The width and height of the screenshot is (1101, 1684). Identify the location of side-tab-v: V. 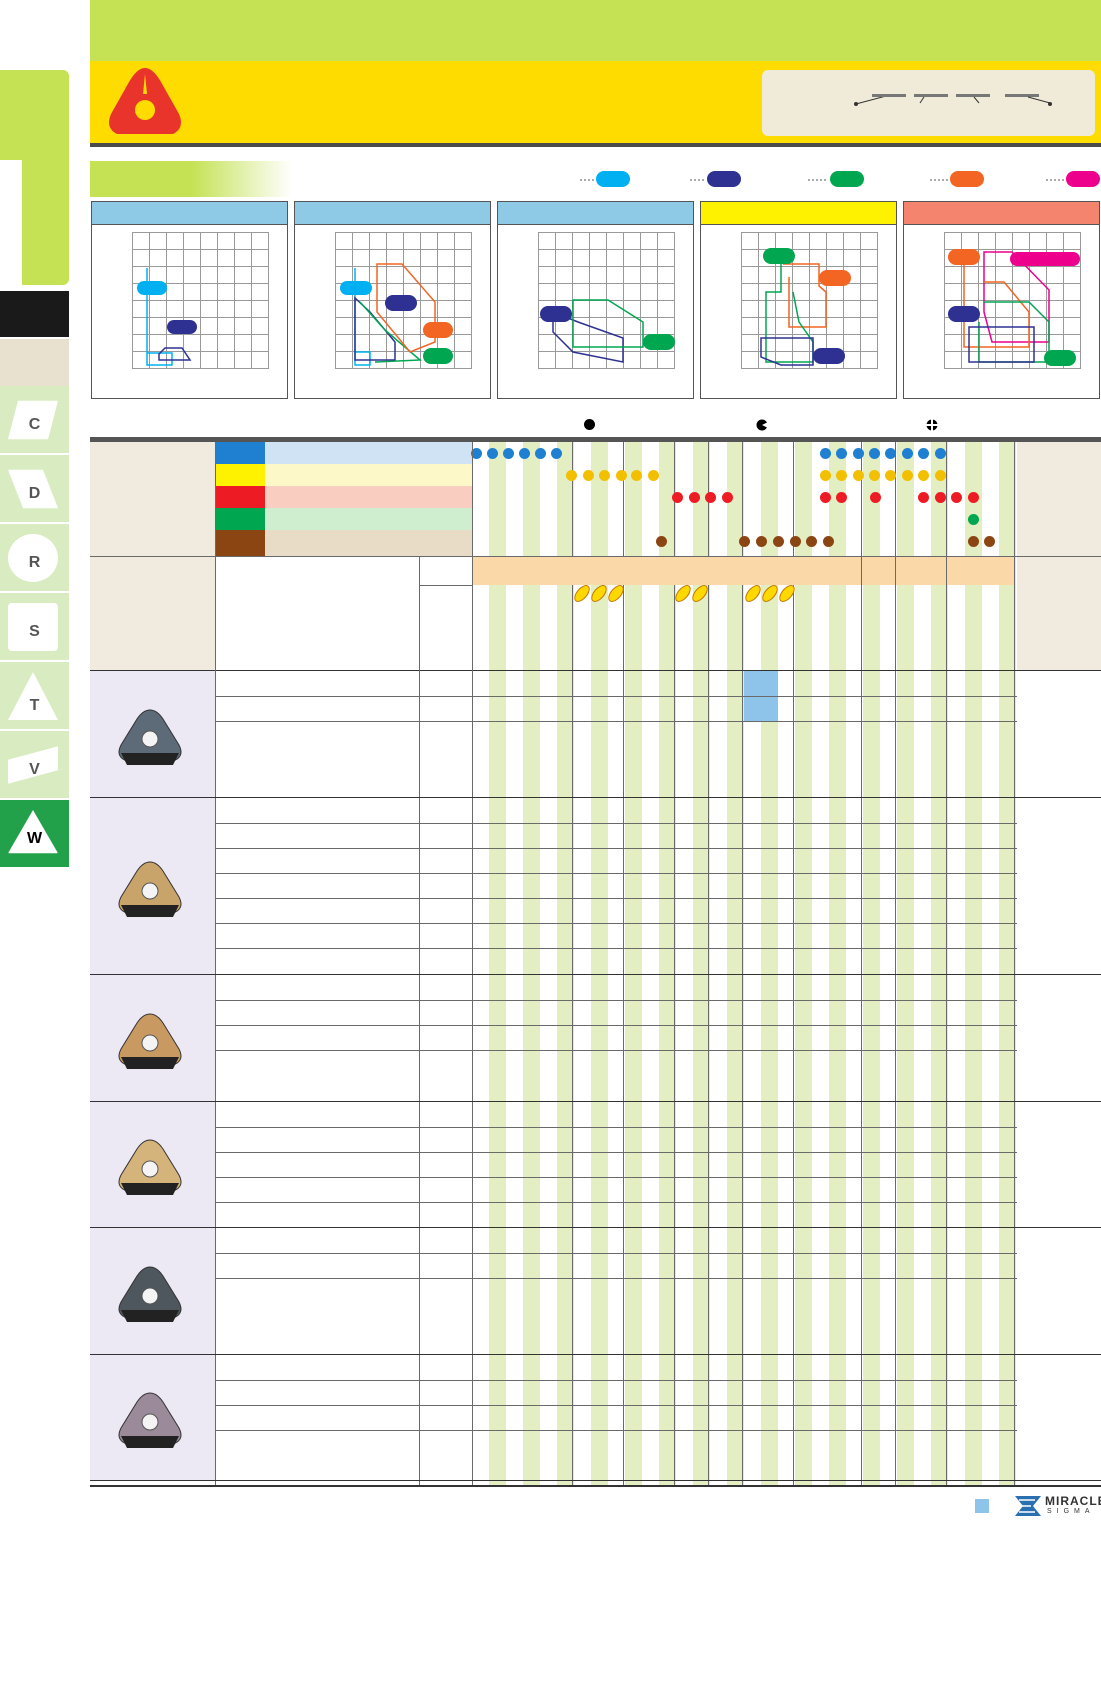
(34, 765).